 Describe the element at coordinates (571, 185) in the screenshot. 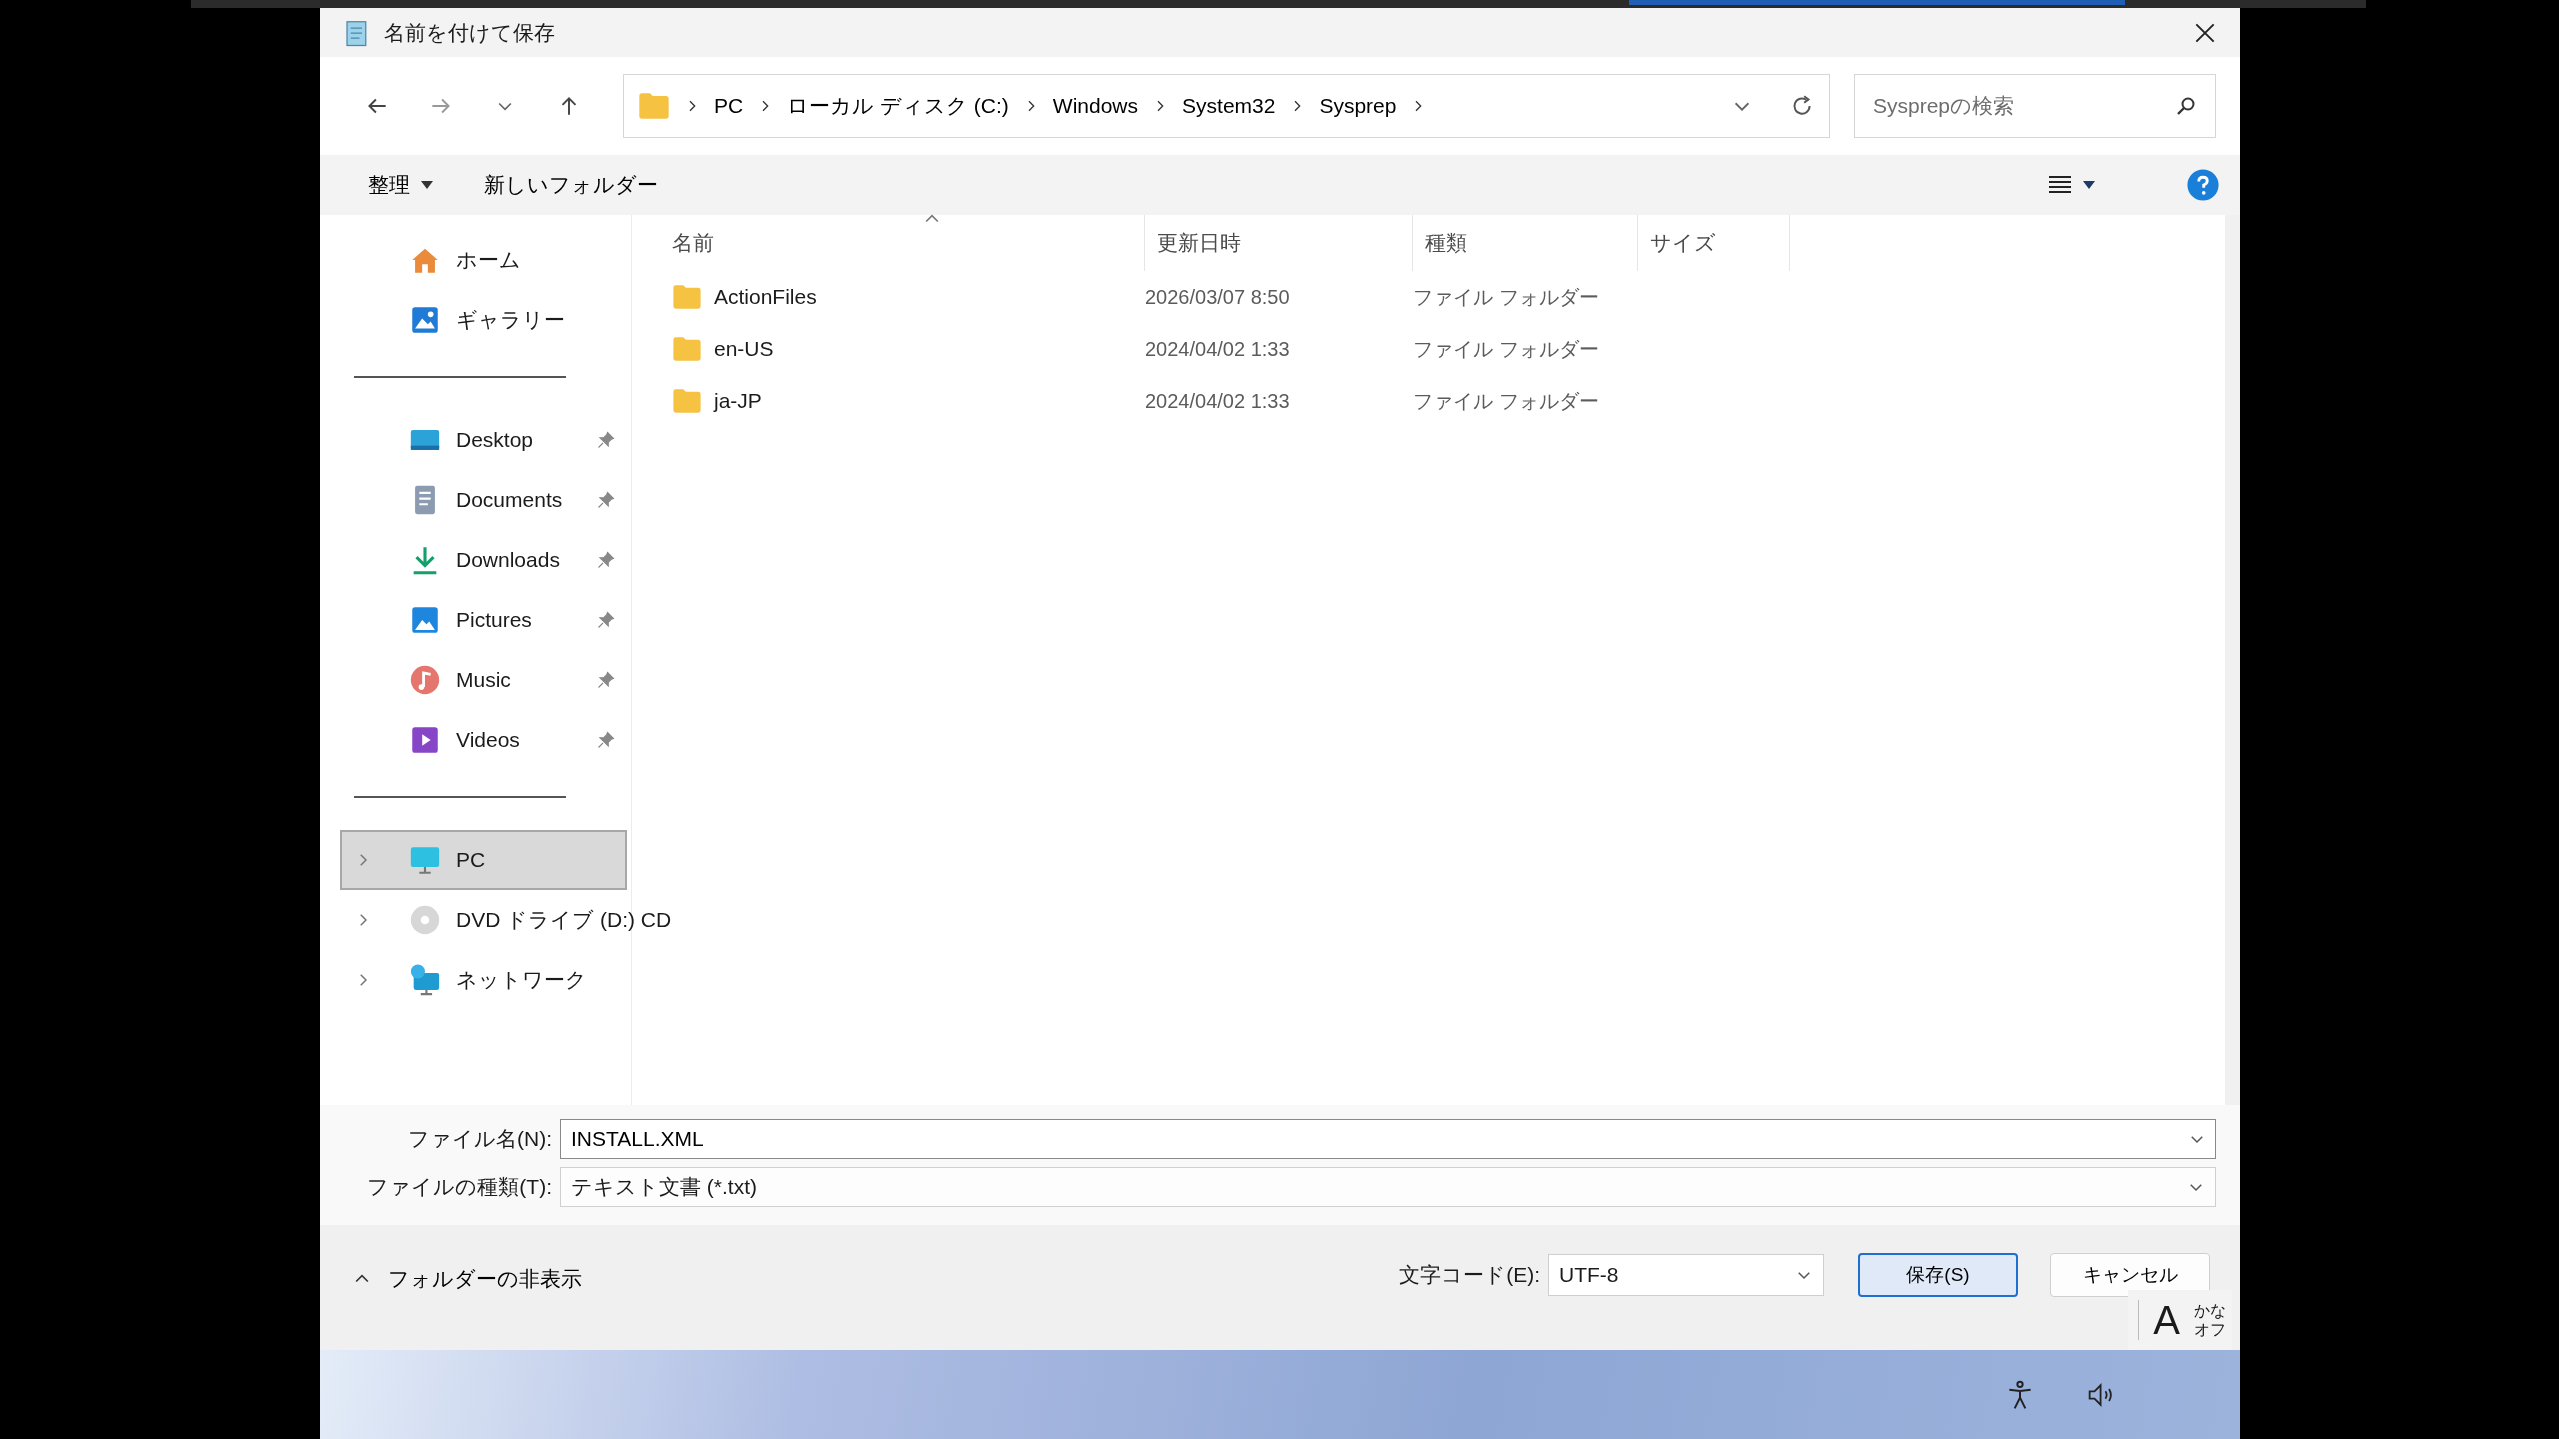

I see `new-folder-button: 新しいフォルダー` at that location.